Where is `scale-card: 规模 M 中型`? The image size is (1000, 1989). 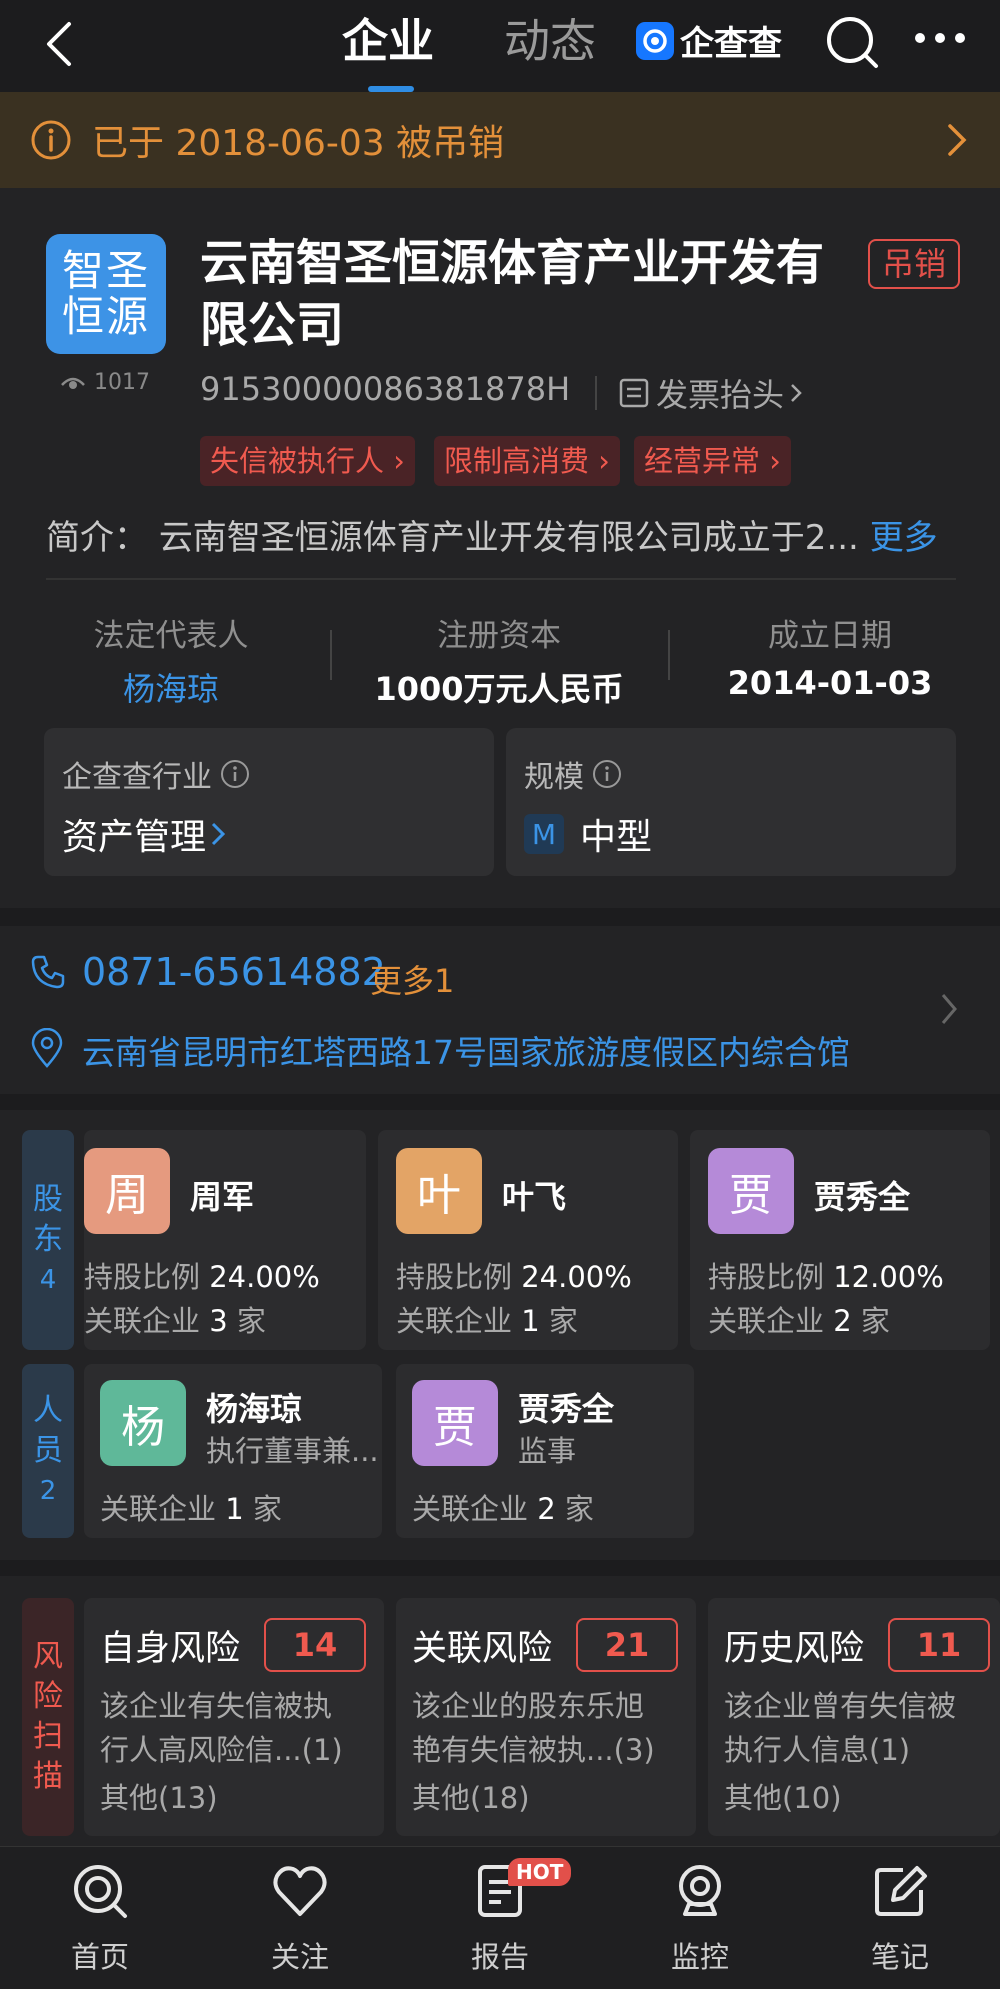
scale-card: 规模 M 中型 is located at coordinates (731, 802).